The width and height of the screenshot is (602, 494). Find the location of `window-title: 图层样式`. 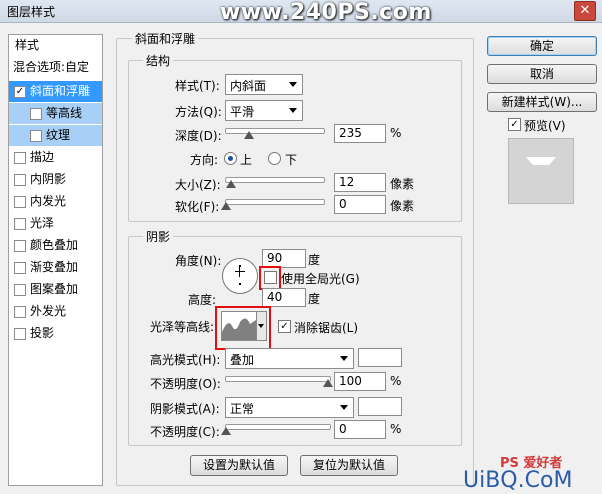

window-title: 图层样式 is located at coordinates (31, 12).